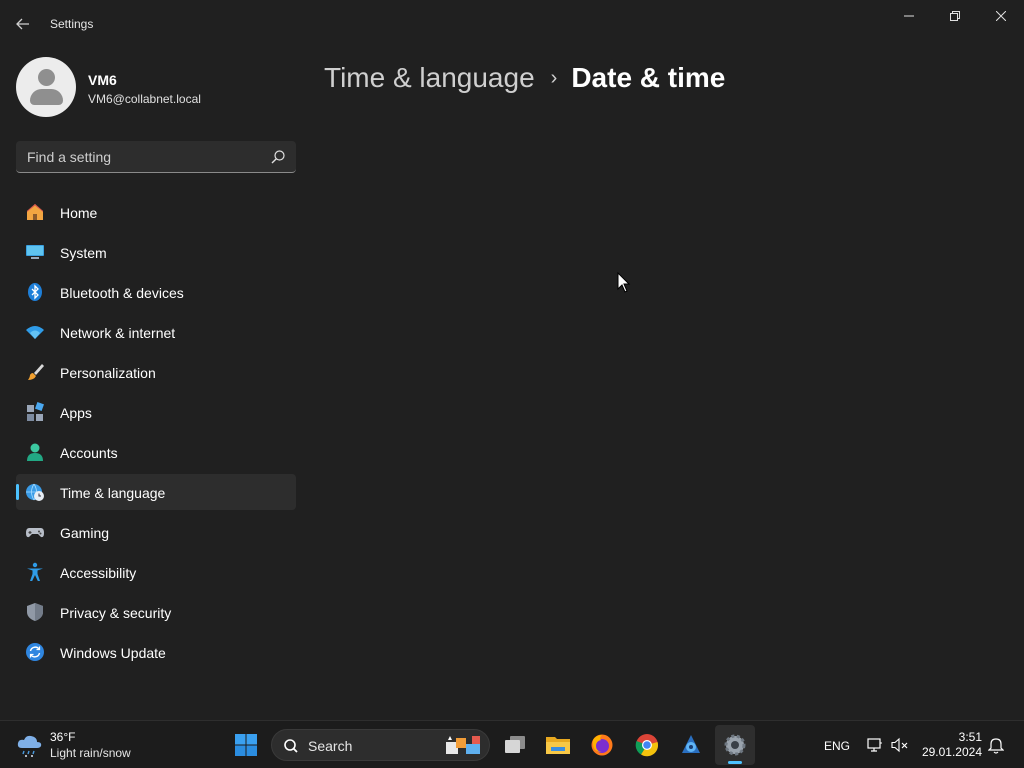  I want to click on sidebar-item-time-language: Time & language, so click(156, 492).